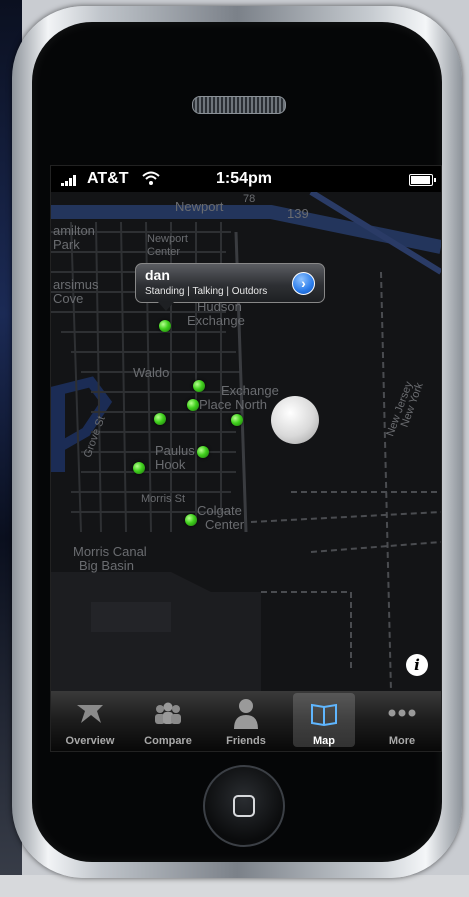 Image resolution: width=469 pixels, height=897 pixels. What do you see at coordinates (72, 180) in the screenshot?
I see `signal-strength-icon` at bounding box center [72, 180].